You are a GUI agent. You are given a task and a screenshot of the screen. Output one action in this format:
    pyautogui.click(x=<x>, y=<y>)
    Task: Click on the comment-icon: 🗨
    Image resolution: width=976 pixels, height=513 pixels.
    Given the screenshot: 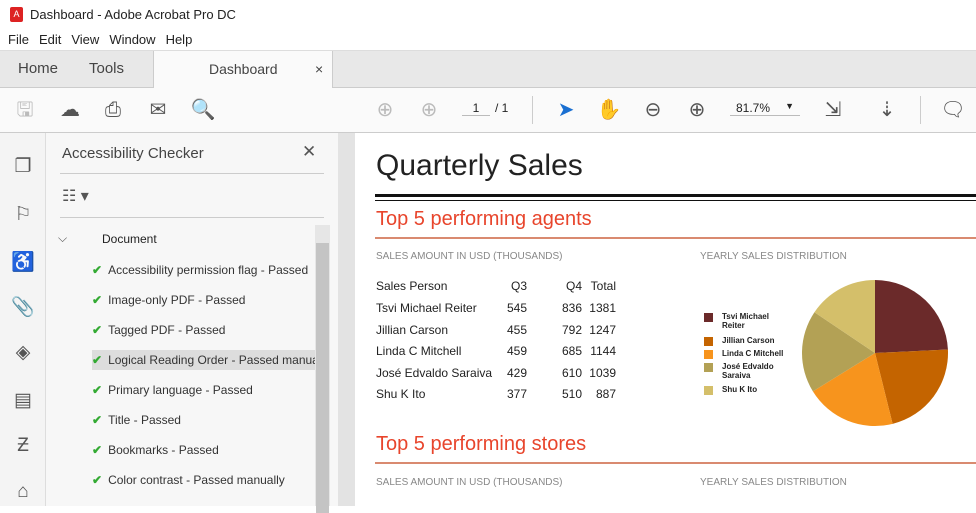 What is the action you would take?
    pyautogui.click(x=953, y=110)
    